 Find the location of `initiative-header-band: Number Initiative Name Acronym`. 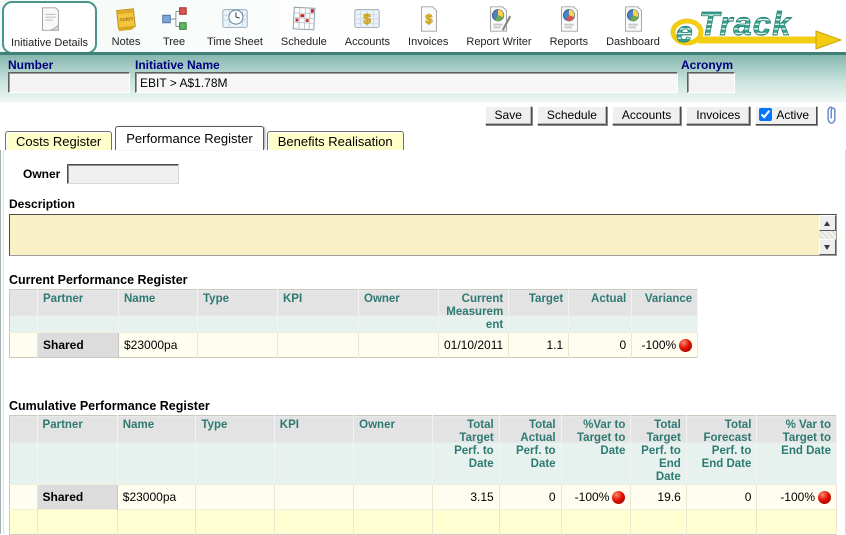

initiative-header-band: Number Initiative Name Acronym is located at coordinates (423, 77).